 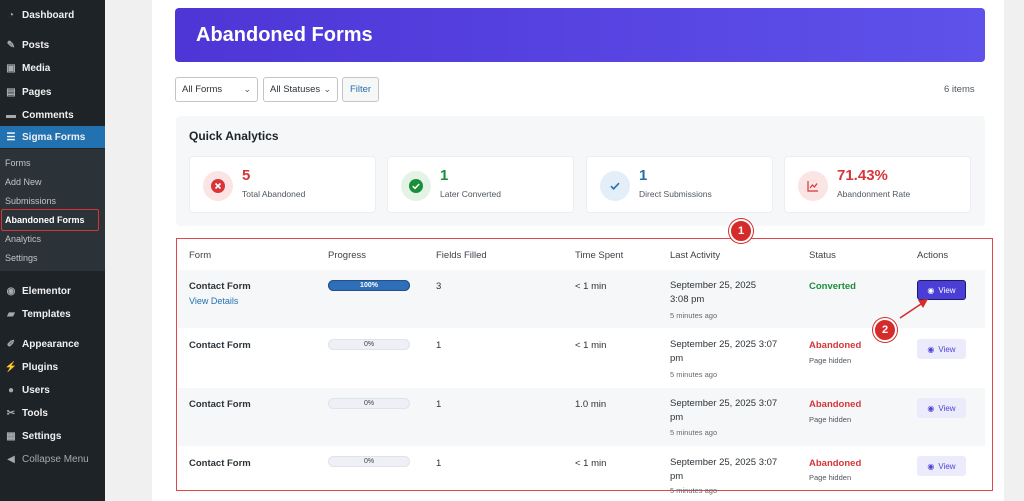 I want to click on column-header-last-activity: Last Activity, so click(x=695, y=255).